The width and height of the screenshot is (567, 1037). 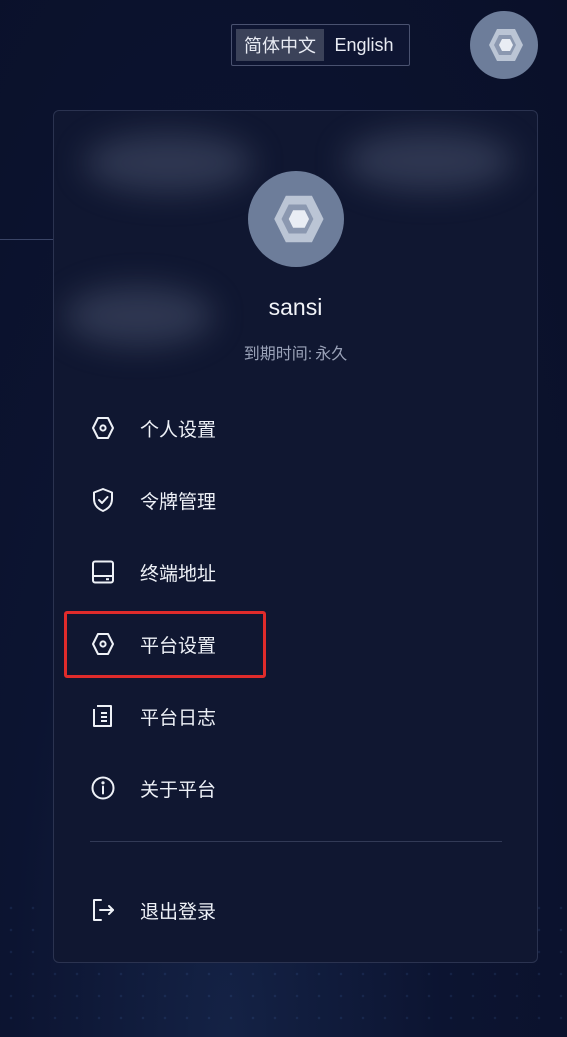 I want to click on expiry-info: 到期时间: 永久, so click(x=295, y=352).